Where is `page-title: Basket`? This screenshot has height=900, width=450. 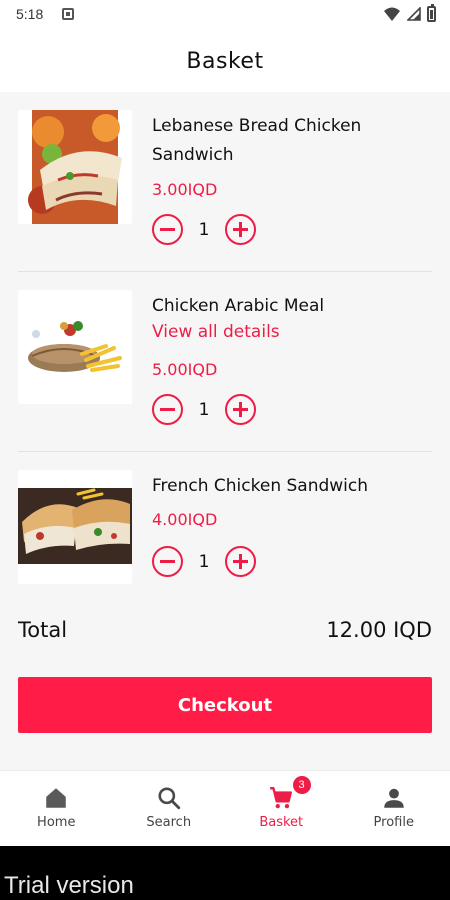 page-title: Basket is located at coordinates (225, 61).